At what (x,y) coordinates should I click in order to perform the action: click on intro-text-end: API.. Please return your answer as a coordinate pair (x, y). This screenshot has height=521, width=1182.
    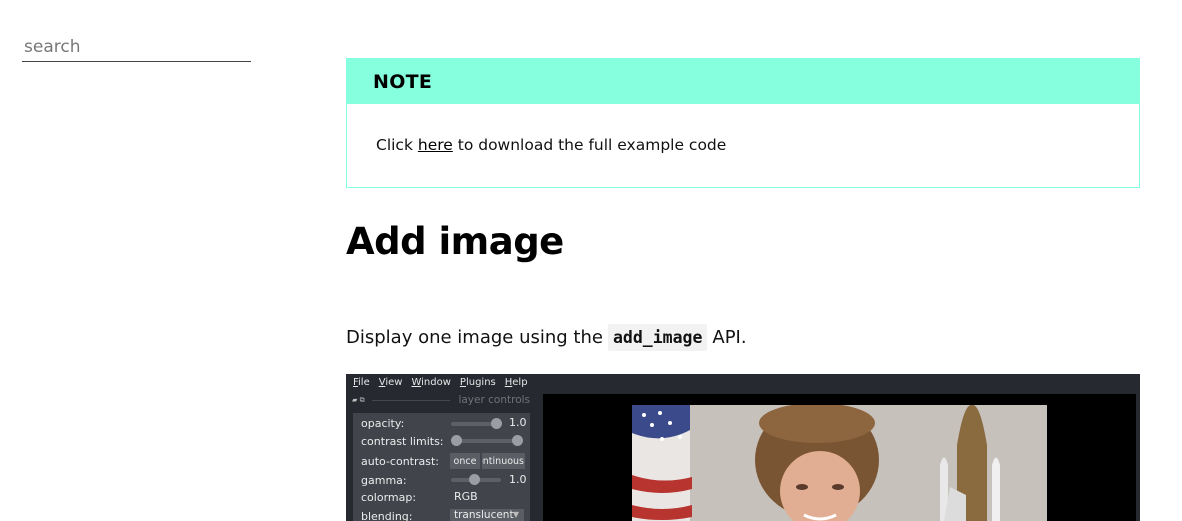
    Looking at the image, I should click on (729, 337).